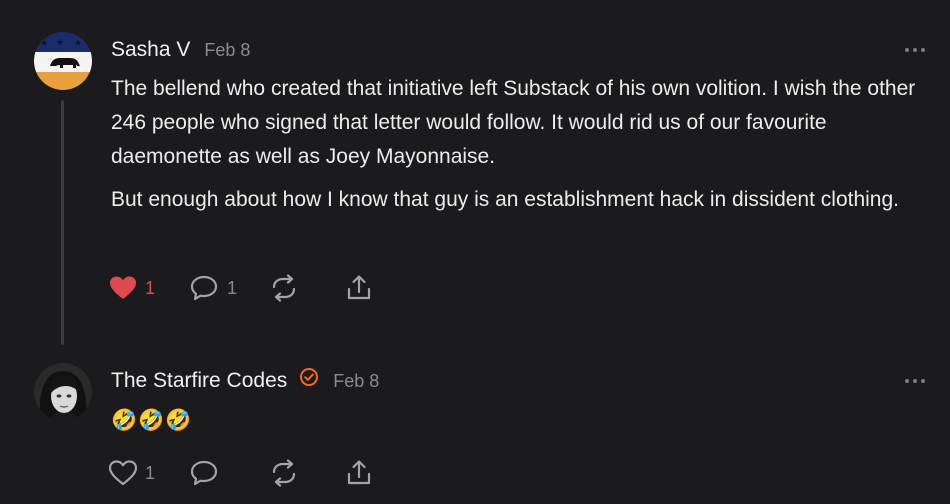 The width and height of the screenshot is (950, 504). Describe the element at coordinates (309, 377) in the screenshot. I see `verified-check-badge-icon` at that location.